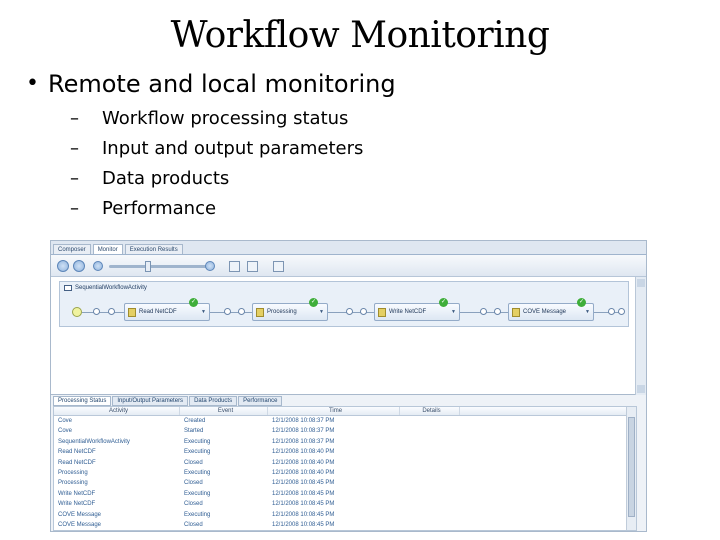  I want to click on app-tab-bar: Composer Monitor Execution Results, so click(348, 248).